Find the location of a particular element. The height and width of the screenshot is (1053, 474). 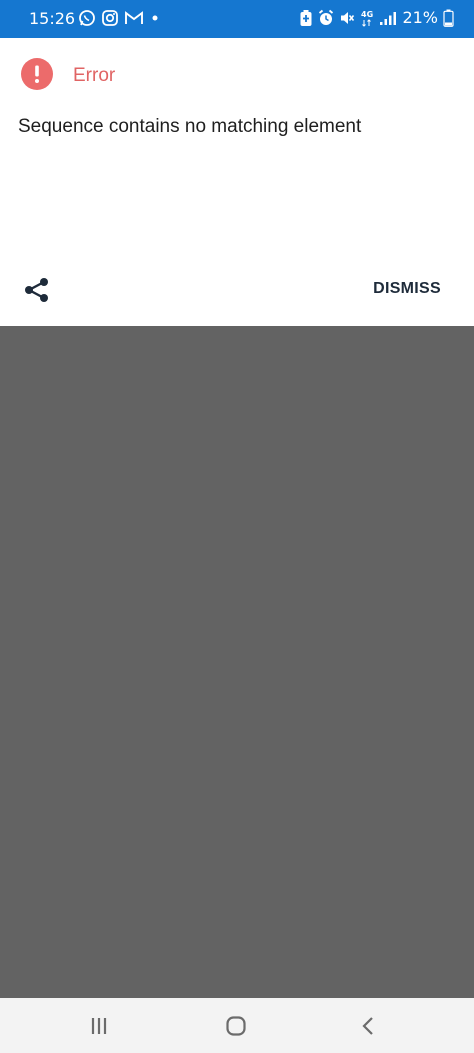

battery-percentage: 21% is located at coordinates (420, 17).